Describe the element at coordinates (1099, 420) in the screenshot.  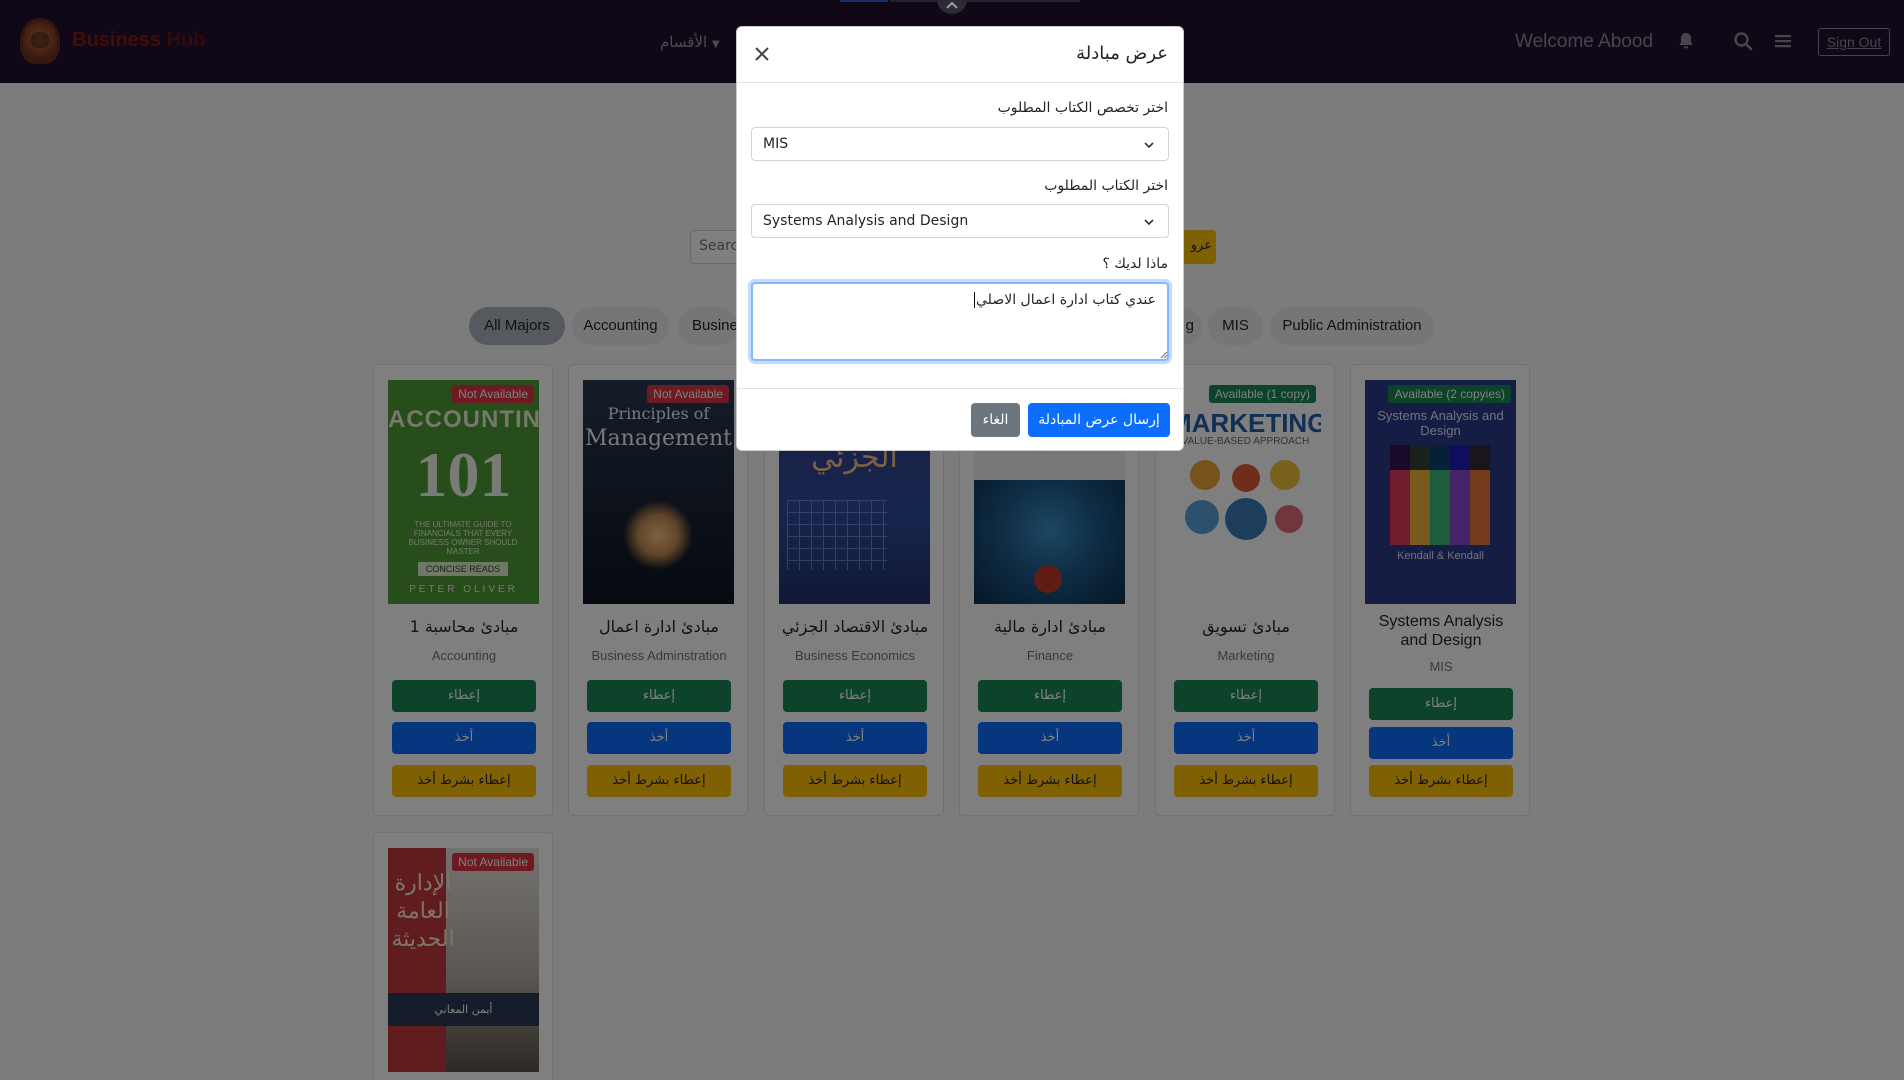
I see `send-offer-button: إرسال عرض المبادلة` at that location.